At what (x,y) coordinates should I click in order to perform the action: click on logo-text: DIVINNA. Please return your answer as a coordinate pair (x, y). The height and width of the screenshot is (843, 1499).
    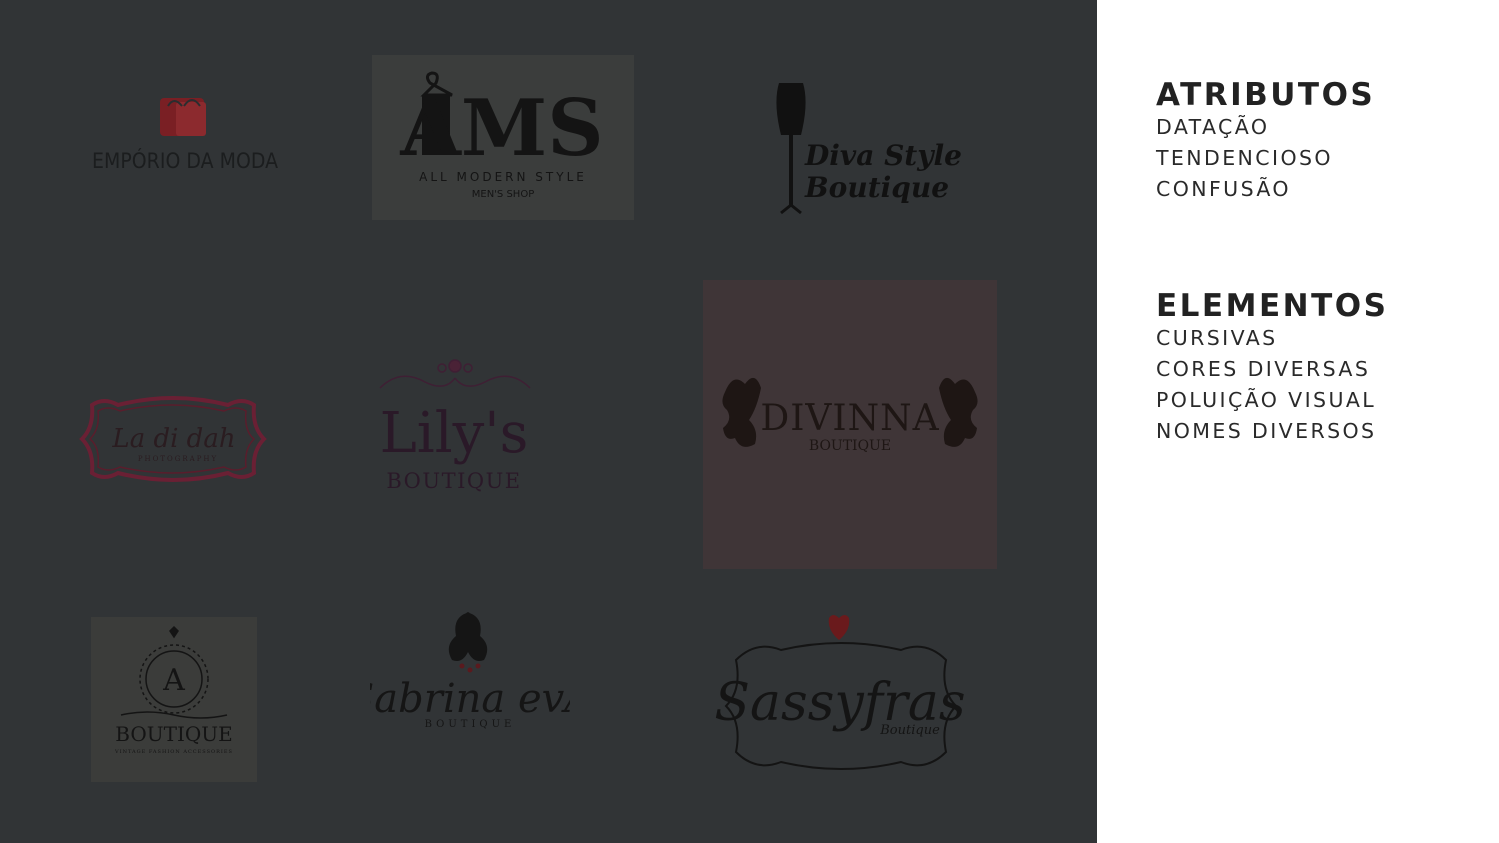
    Looking at the image, I should click on (849, 418).